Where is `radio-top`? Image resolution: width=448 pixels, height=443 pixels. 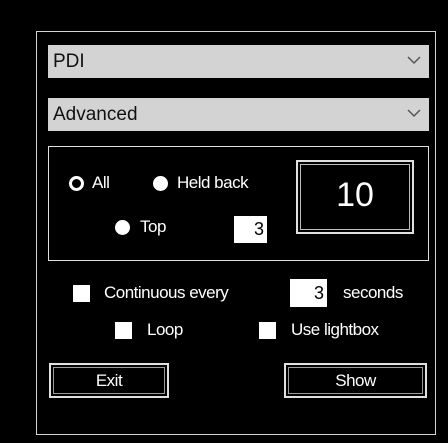
radio-top is located at coordinates (122, 227).